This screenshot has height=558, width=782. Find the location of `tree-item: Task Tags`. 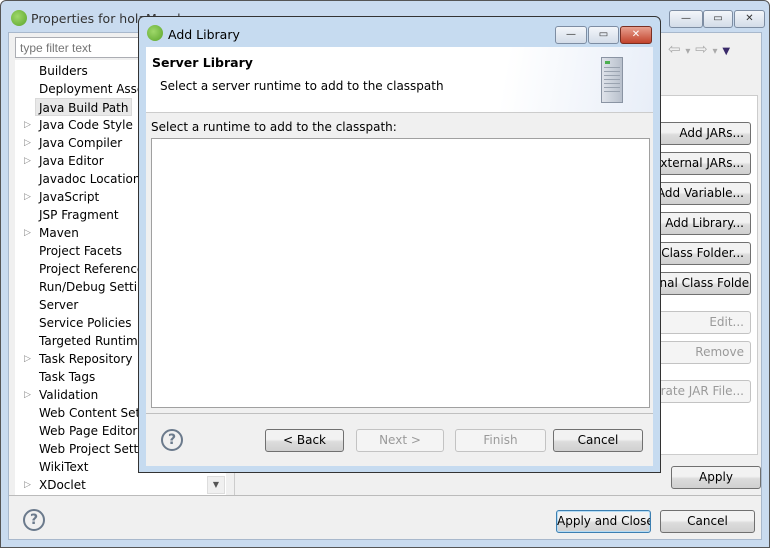

tree-item: Task Tags is located at coordinates (67, 377).